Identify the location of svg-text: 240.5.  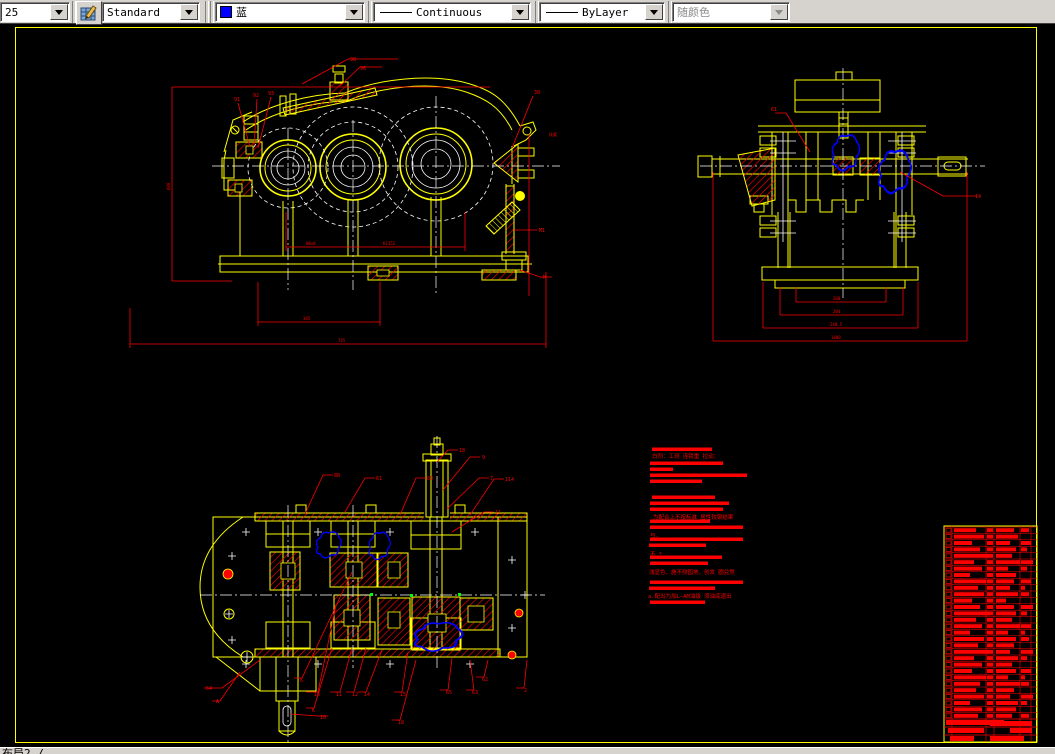
(836, 324).